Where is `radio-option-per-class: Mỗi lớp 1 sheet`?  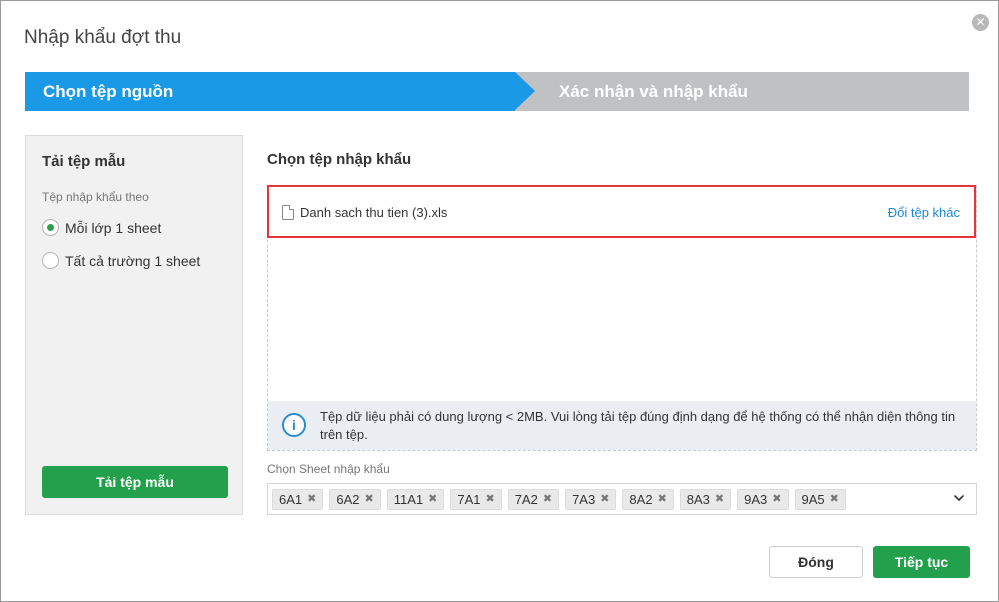 radio-option-per-class: Mỗi lớp 1 sheet is located at coordinates (101, 227).